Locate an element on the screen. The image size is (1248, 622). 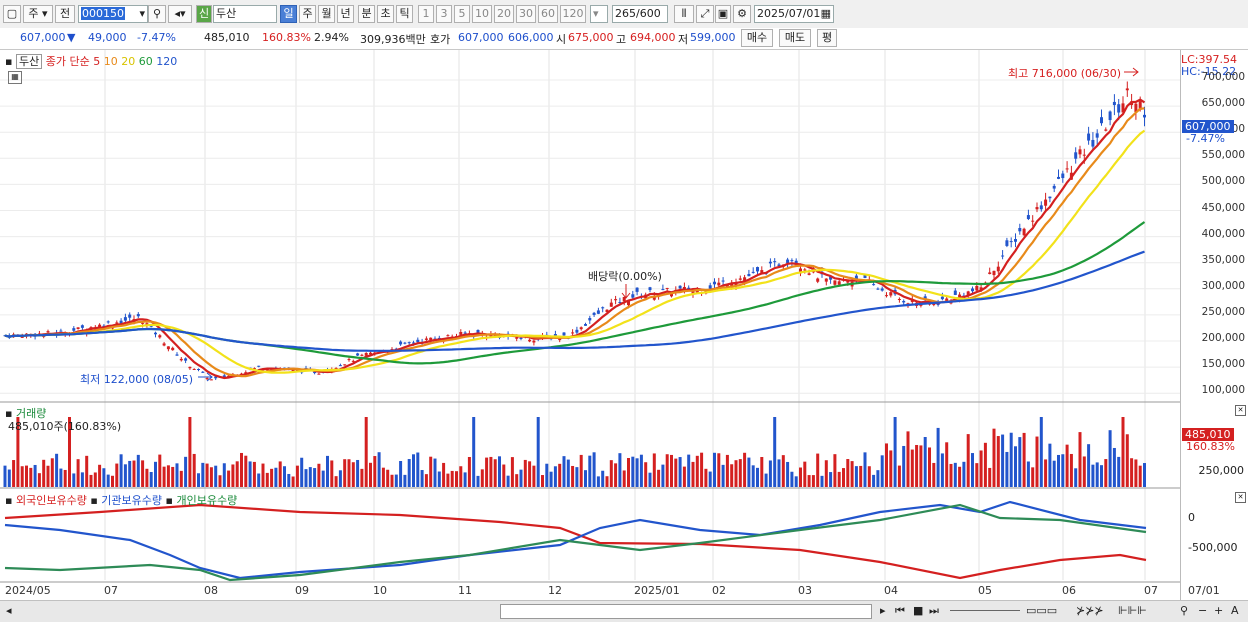
market-select: 주 ▾ is located at coordinates (38, 14).